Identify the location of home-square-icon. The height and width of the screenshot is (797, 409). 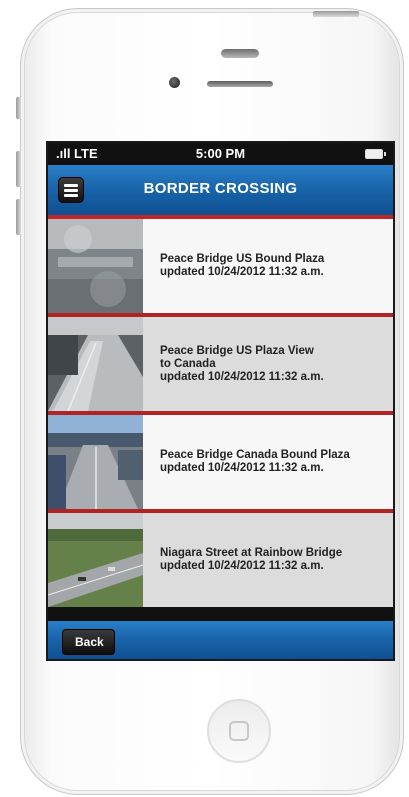
(239, 731).